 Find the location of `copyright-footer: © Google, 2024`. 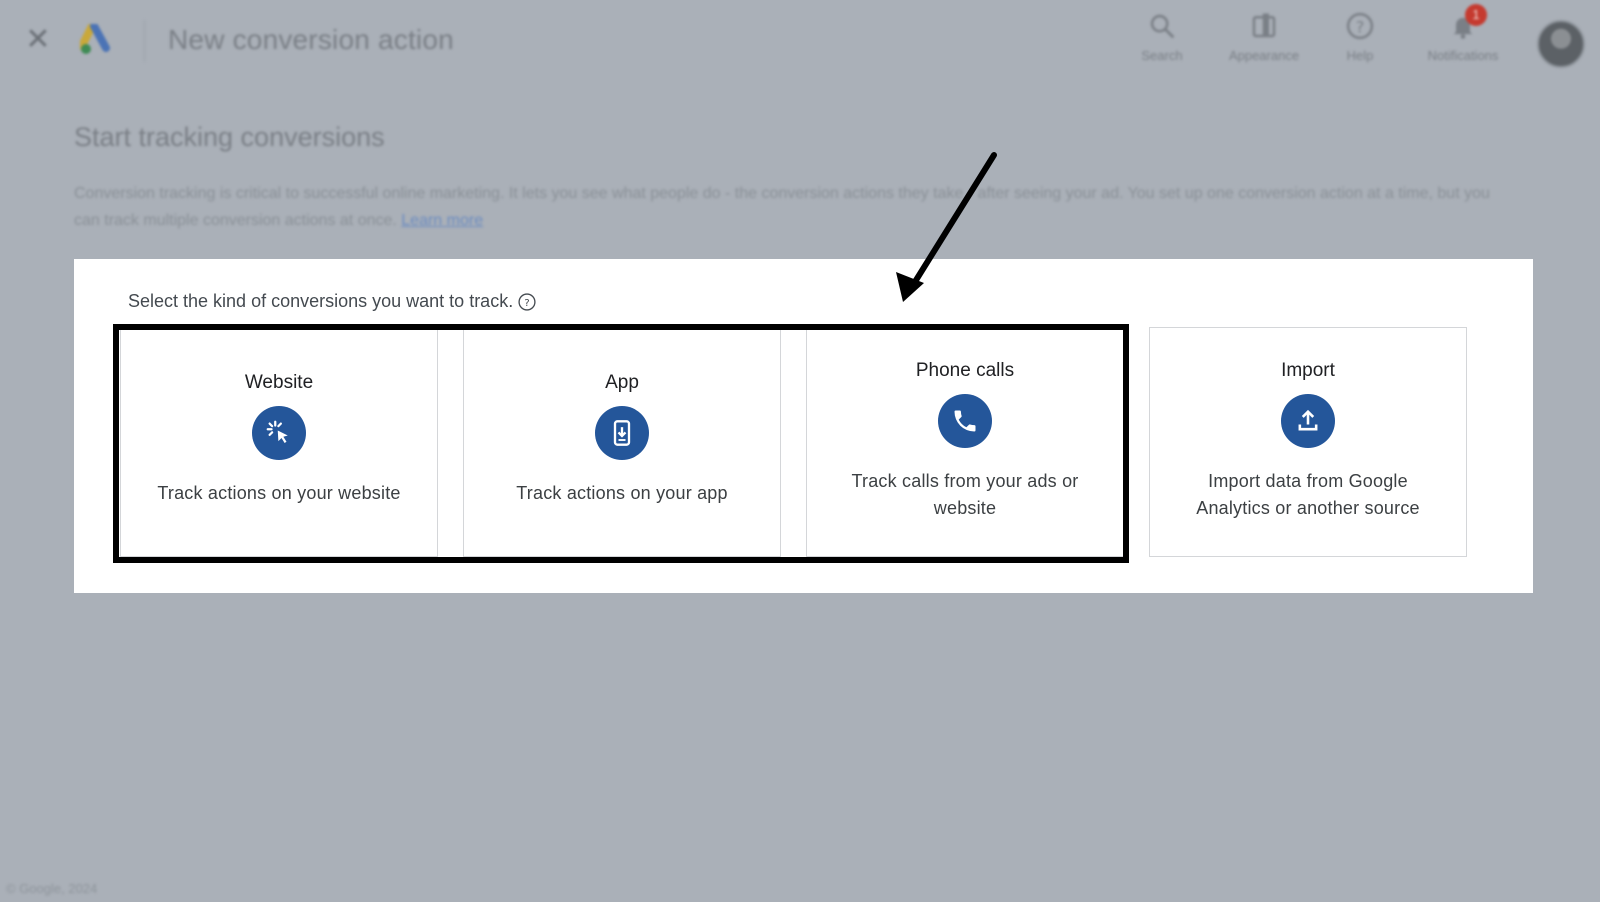

copyright-footer: © Google, 2024 is located at coordinates (52, 888).